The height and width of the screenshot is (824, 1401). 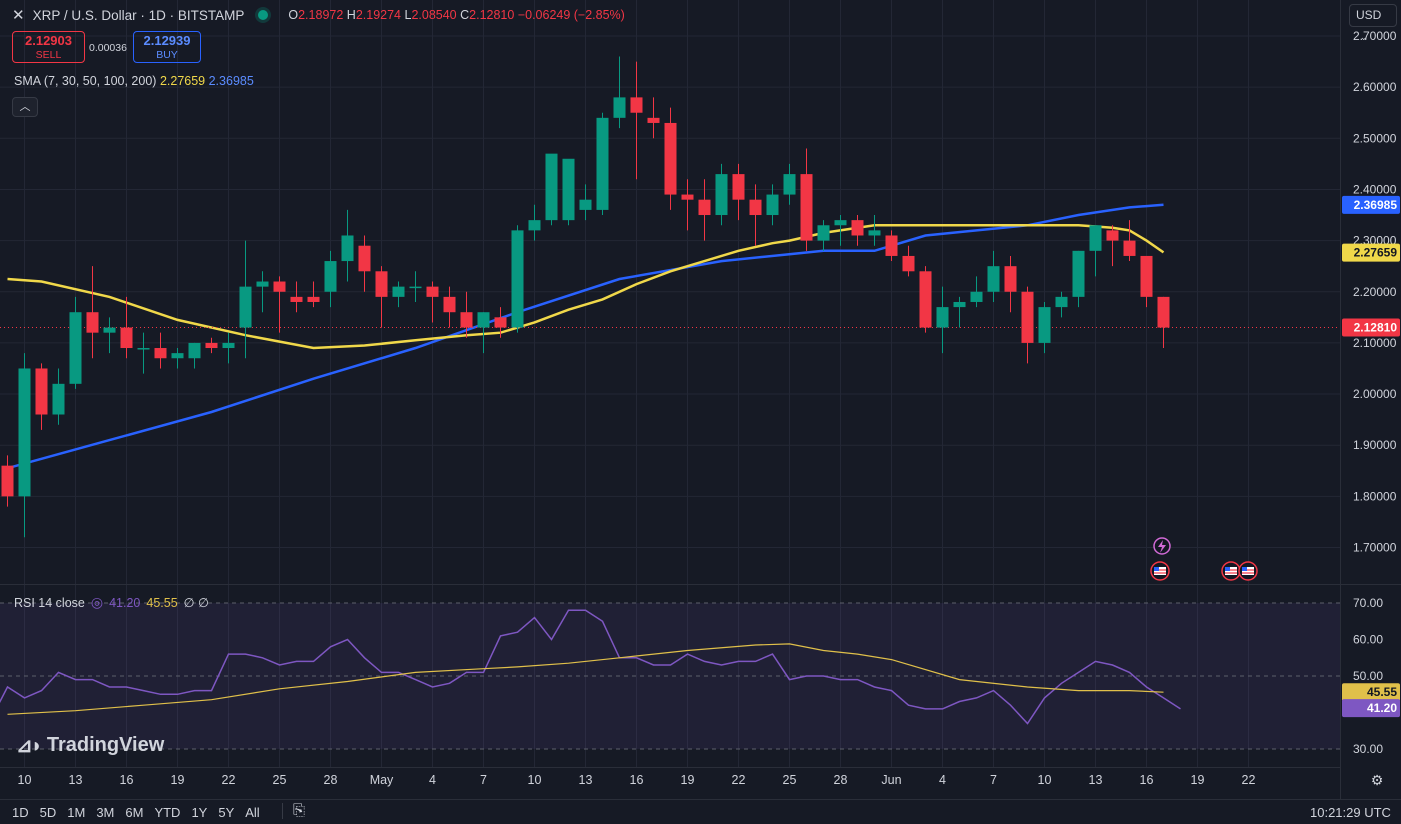 I want to click on toolbar-divider, so click(x=282, y=811).